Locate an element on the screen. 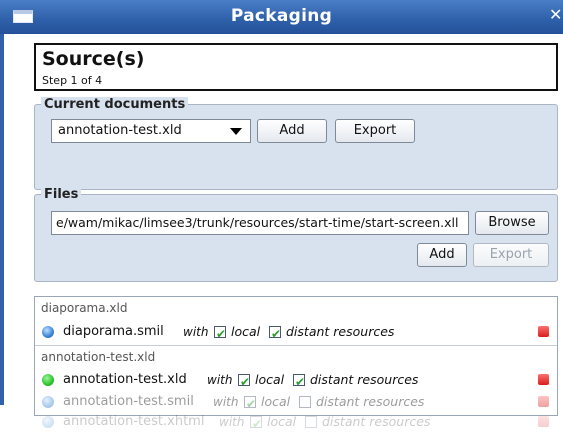  page-title: Source(s) is located at coordinates (93, 59).